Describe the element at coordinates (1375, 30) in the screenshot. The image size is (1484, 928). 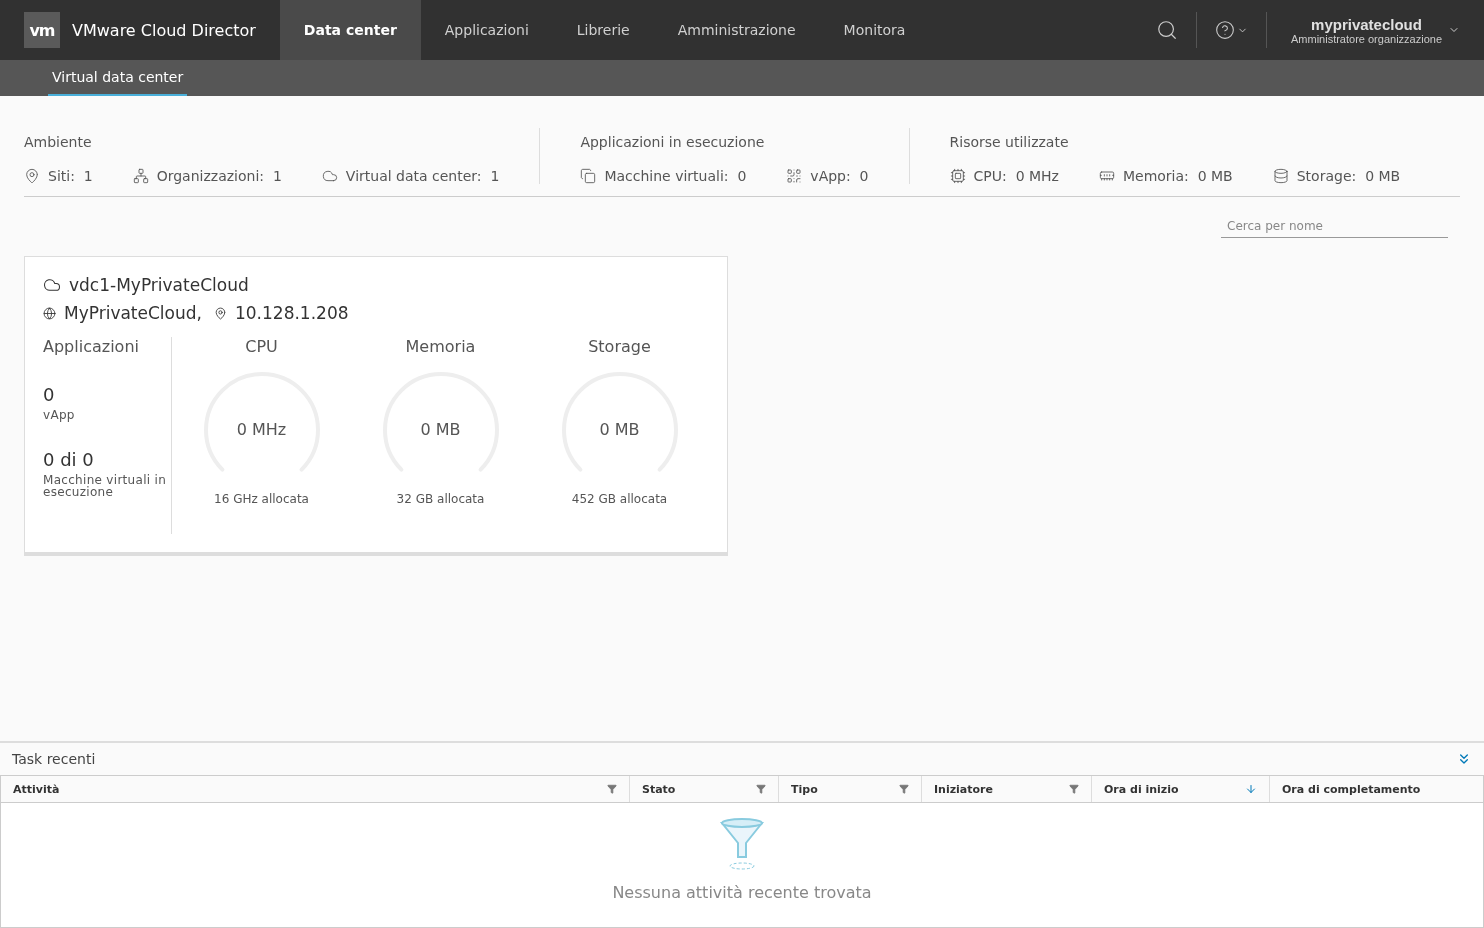
I see `user-menu: myprivatecloud Amministratore organizzazione` at that location.